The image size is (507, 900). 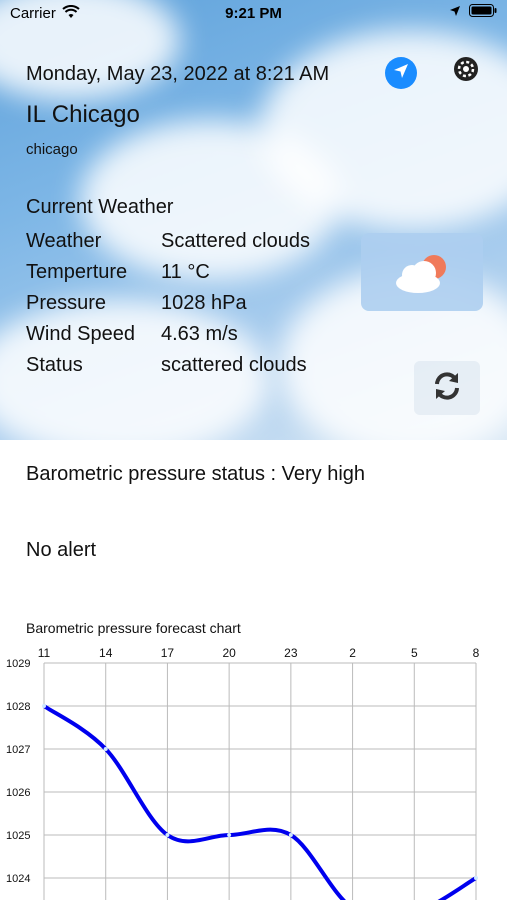 I want to click on partly-cloudy-icon, so click(x=422, y=275).